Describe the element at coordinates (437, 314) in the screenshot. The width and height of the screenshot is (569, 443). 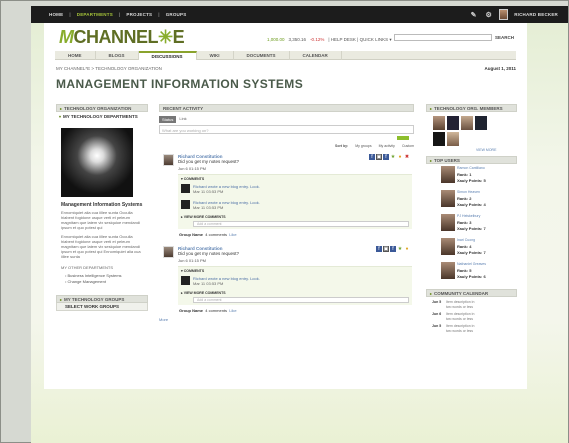
I see `event-date: Jun 6` at that location.